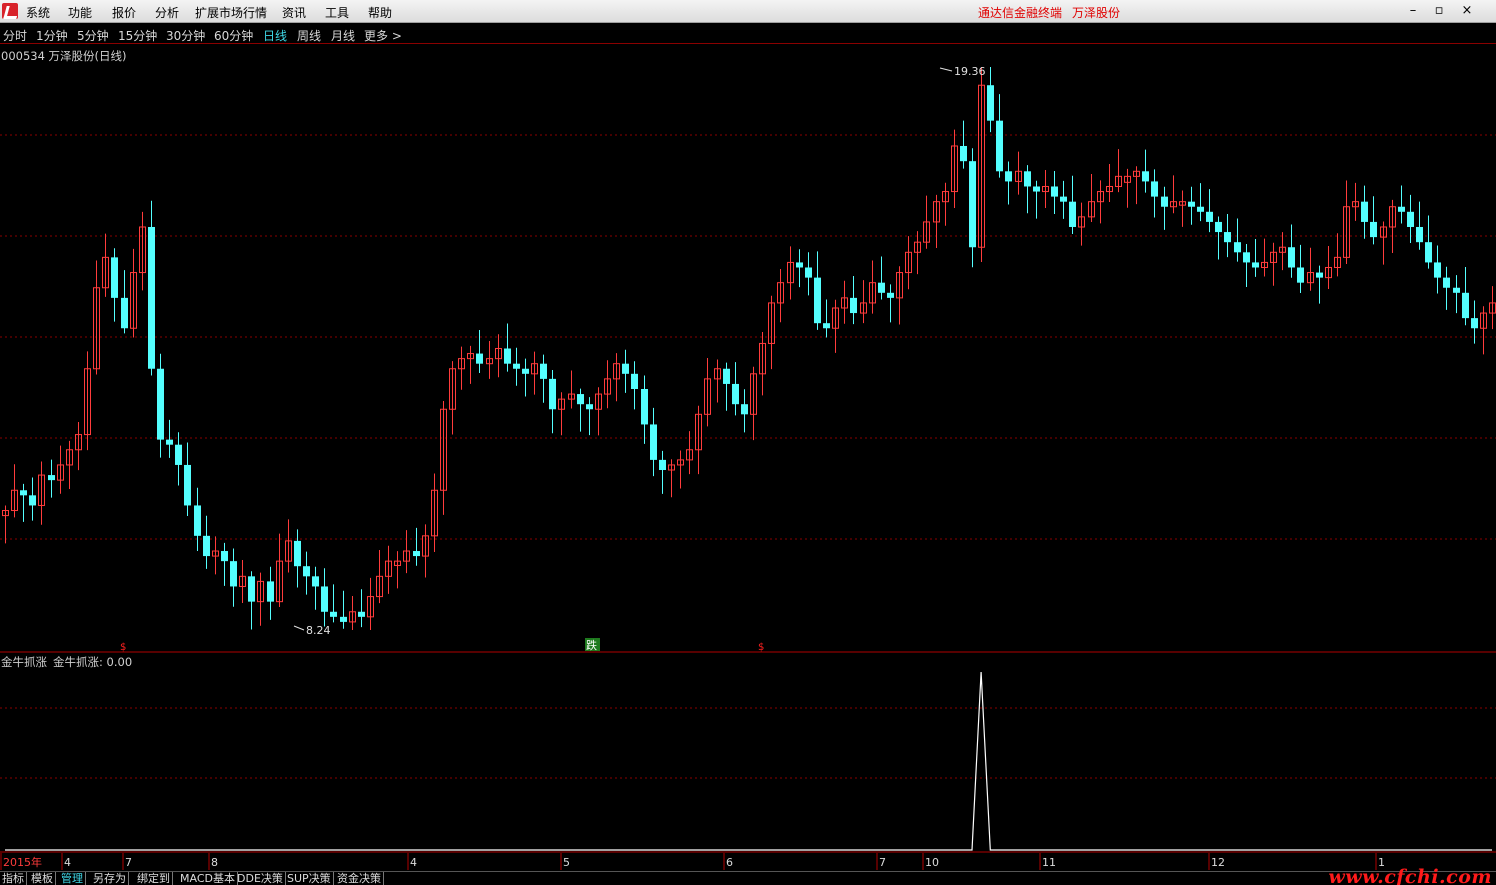  What do you see at coordinates (692, 861) in the screenshot?
I see `time-axis: 2015年 4 7 8 4 5 6 7 10 11 12 1` at bounding box center [692, 861].